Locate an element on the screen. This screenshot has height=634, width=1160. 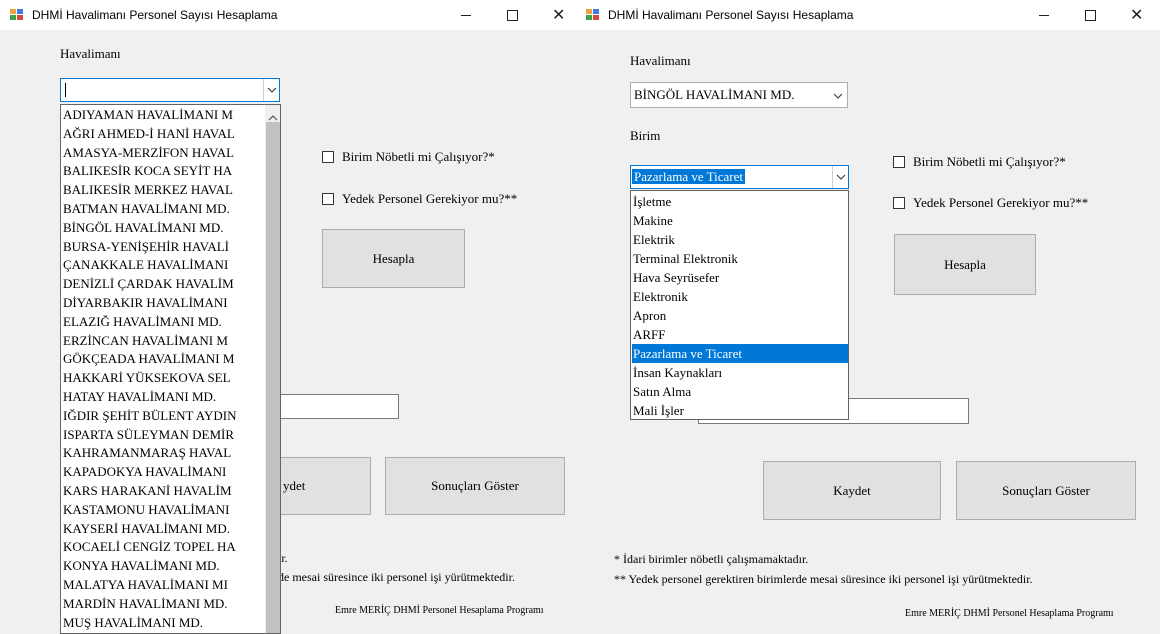
unit-label: Birim is located at coordinates (645, 135).